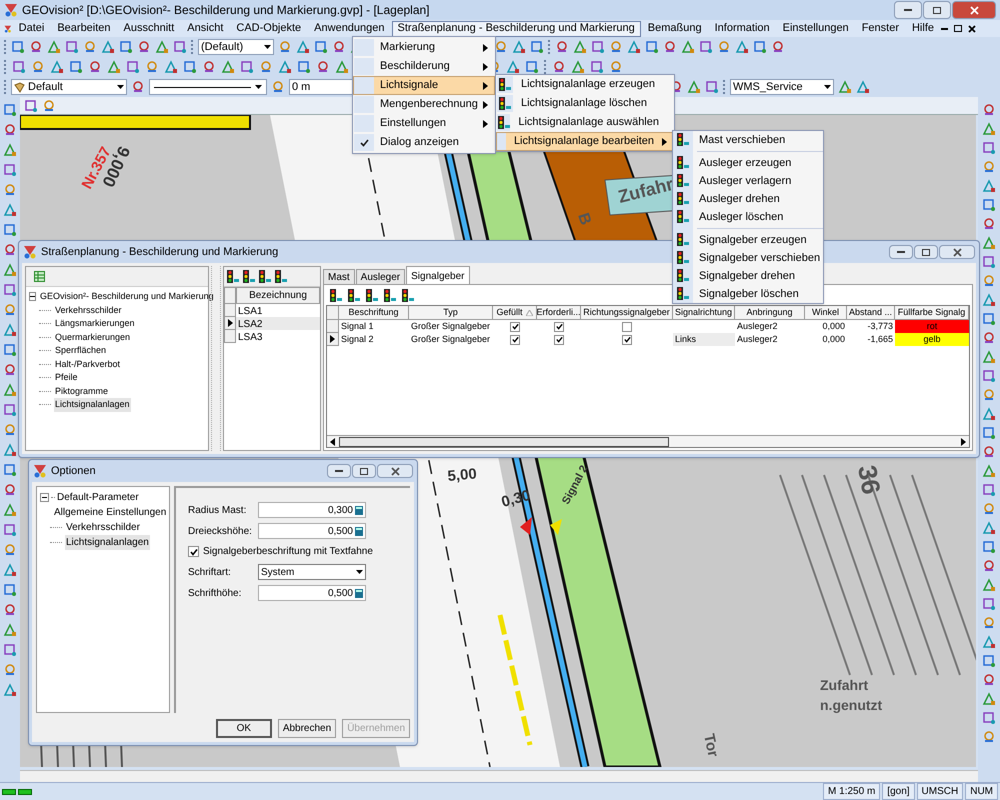 The width and height of the screenshot is (1000, 800). Describe the element at coordinates (748, 217) in the screenshot. I see `menu-entry: Ausleger löschen` at that location.